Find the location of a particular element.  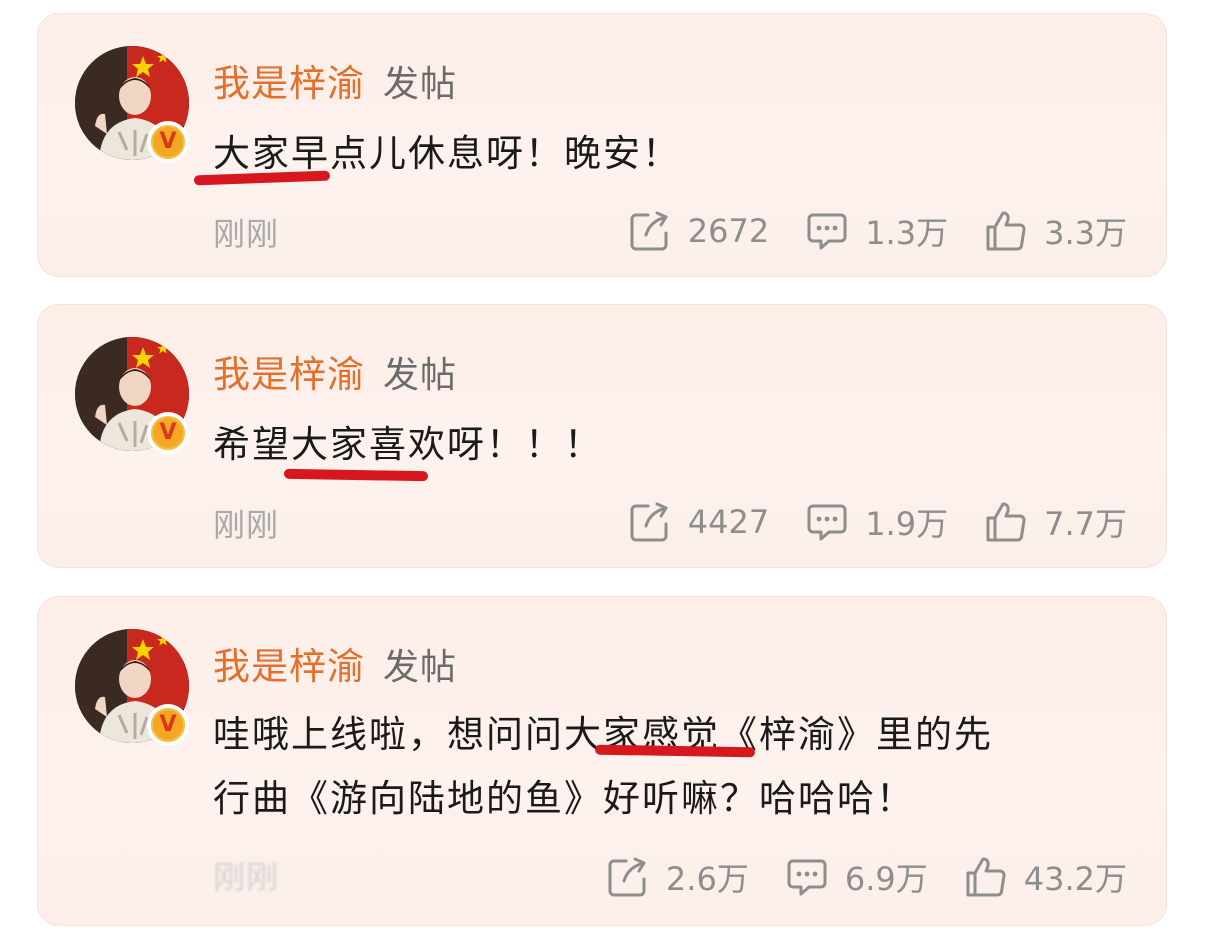

like-count: 43.2万 is located at coordinates (1075, 879).